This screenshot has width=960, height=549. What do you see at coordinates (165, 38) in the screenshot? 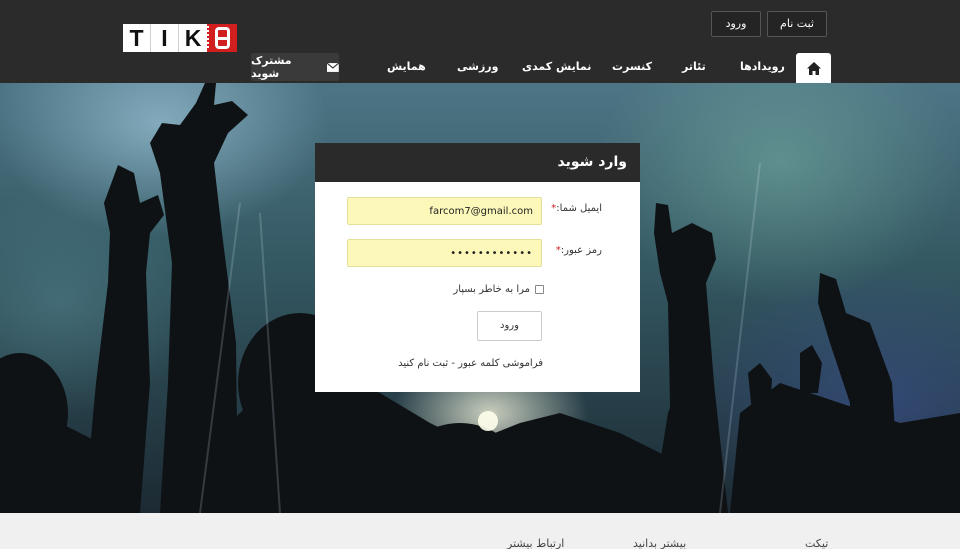
I see `logo-letter: I` at bounding box center [165, 38].